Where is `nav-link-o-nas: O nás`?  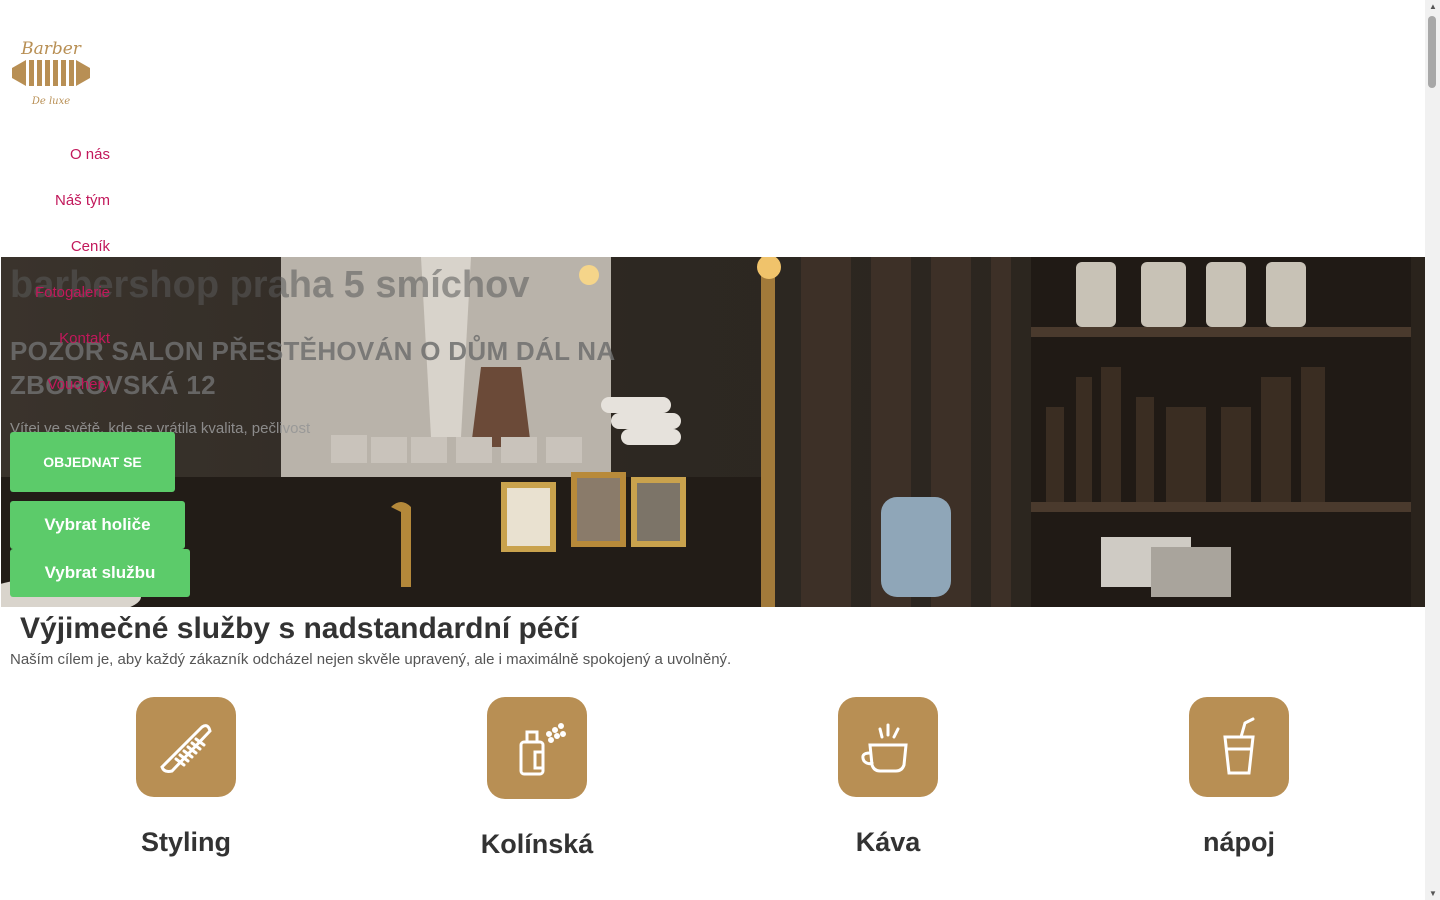 nav-link-o-nas: O nás is located at coordinates (55, 154).